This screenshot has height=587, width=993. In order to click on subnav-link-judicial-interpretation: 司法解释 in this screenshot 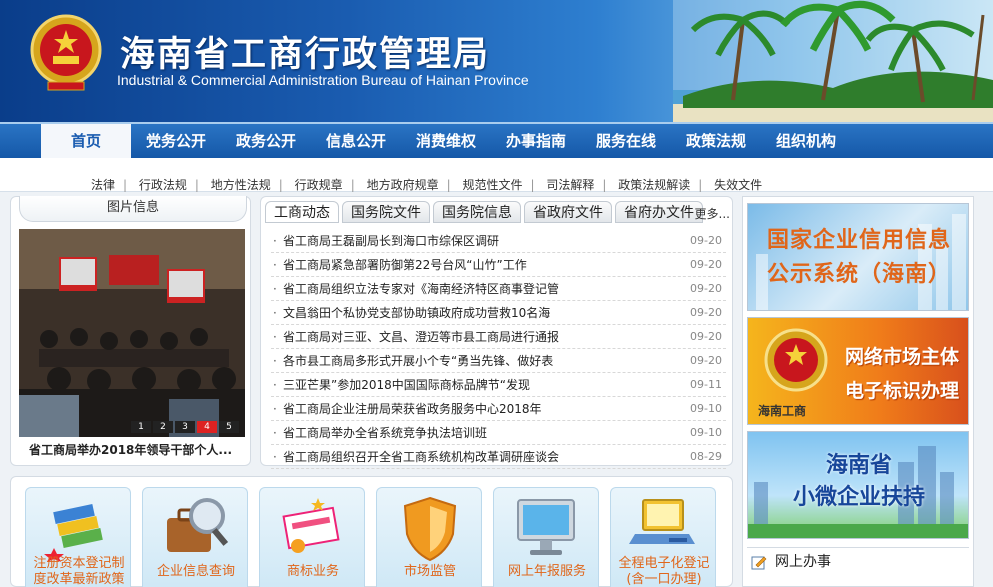, I will do `click(570, 185)`.